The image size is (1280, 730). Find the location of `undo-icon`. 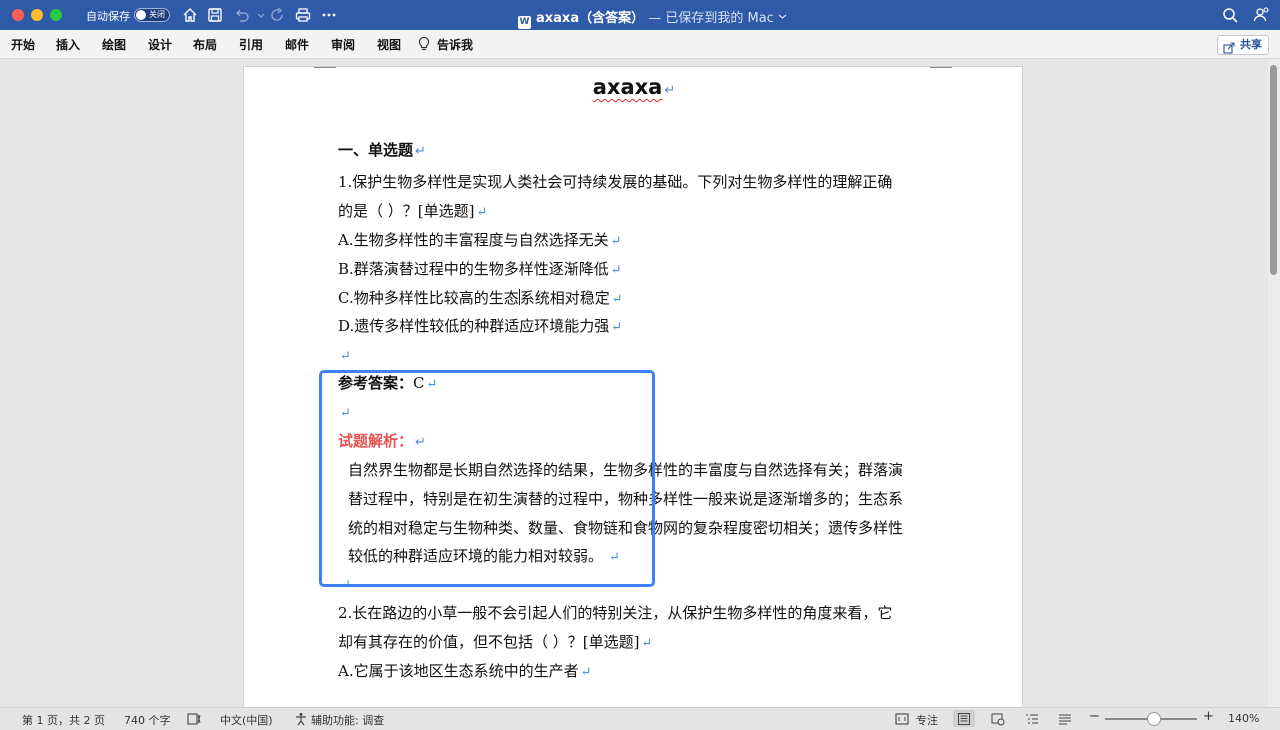

undo-icon is located at coordinates (242, 15).